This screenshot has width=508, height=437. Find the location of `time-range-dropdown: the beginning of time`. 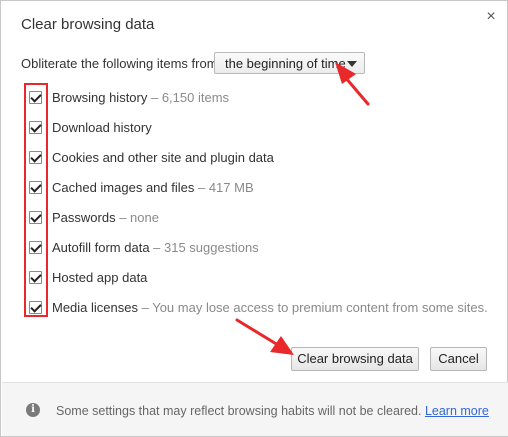

time-range-dropdown: the beginning of time is located at coordinates (289, 63).